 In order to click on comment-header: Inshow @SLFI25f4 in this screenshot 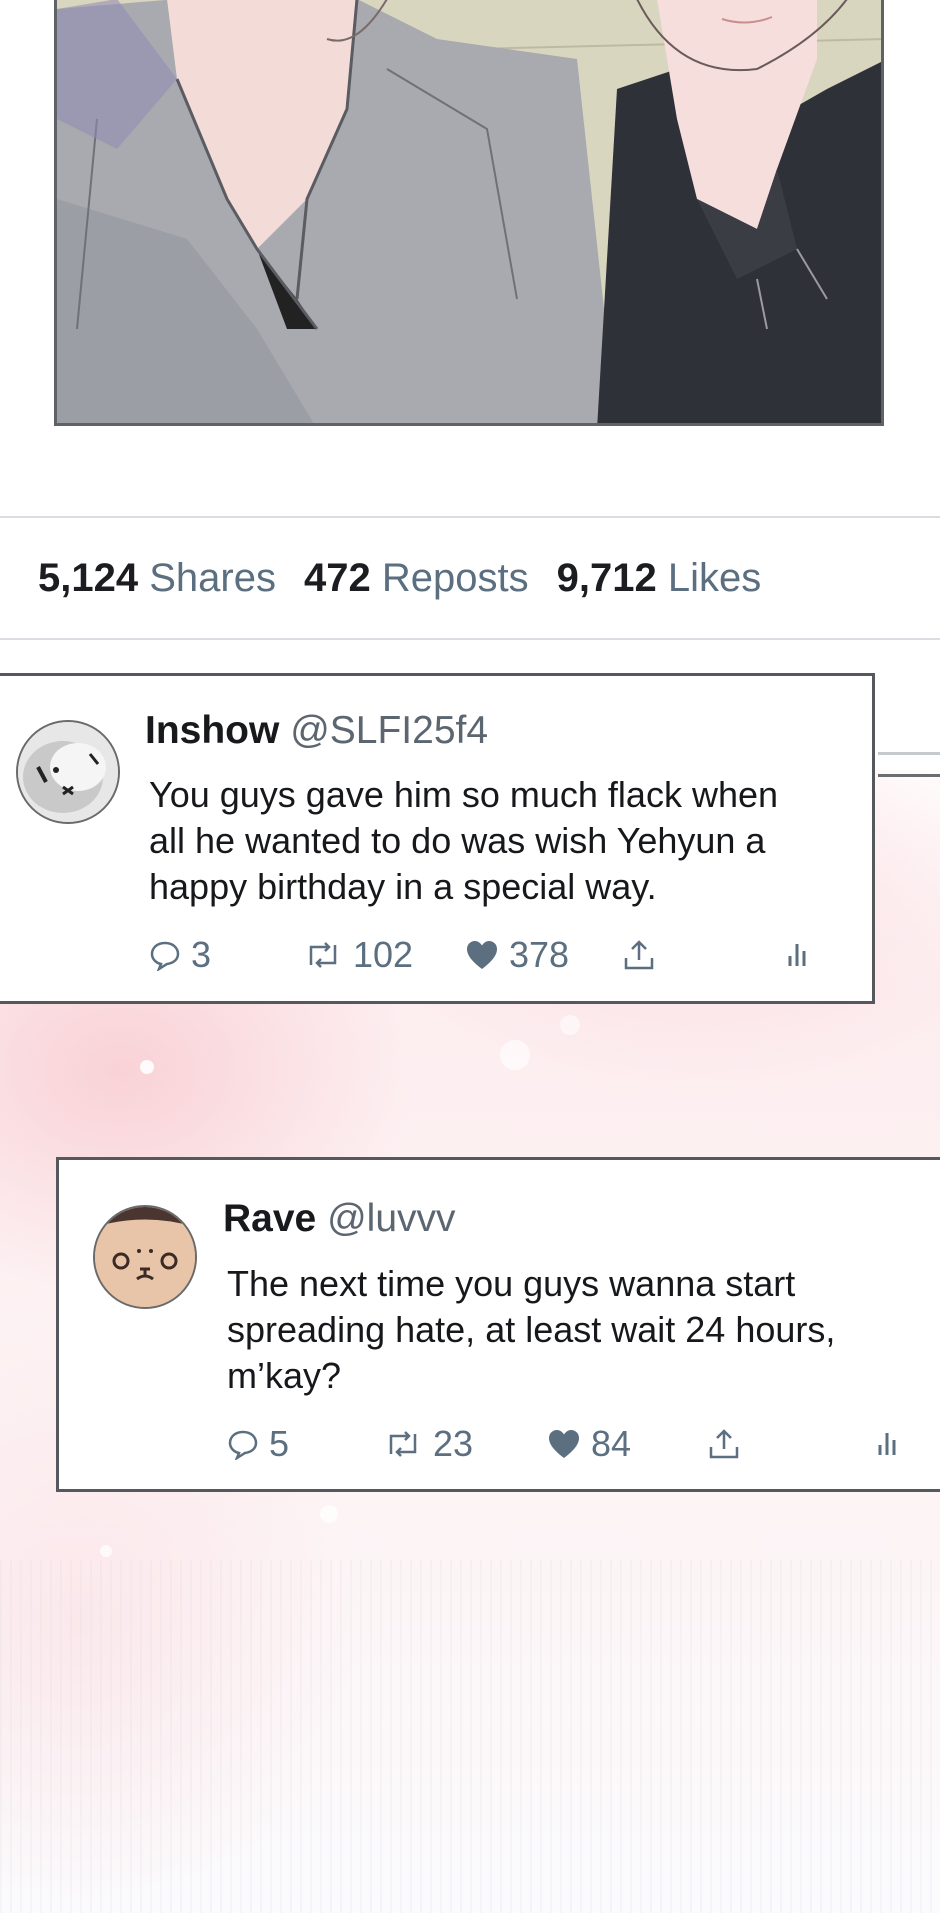, I will do `click(316, 731)`.